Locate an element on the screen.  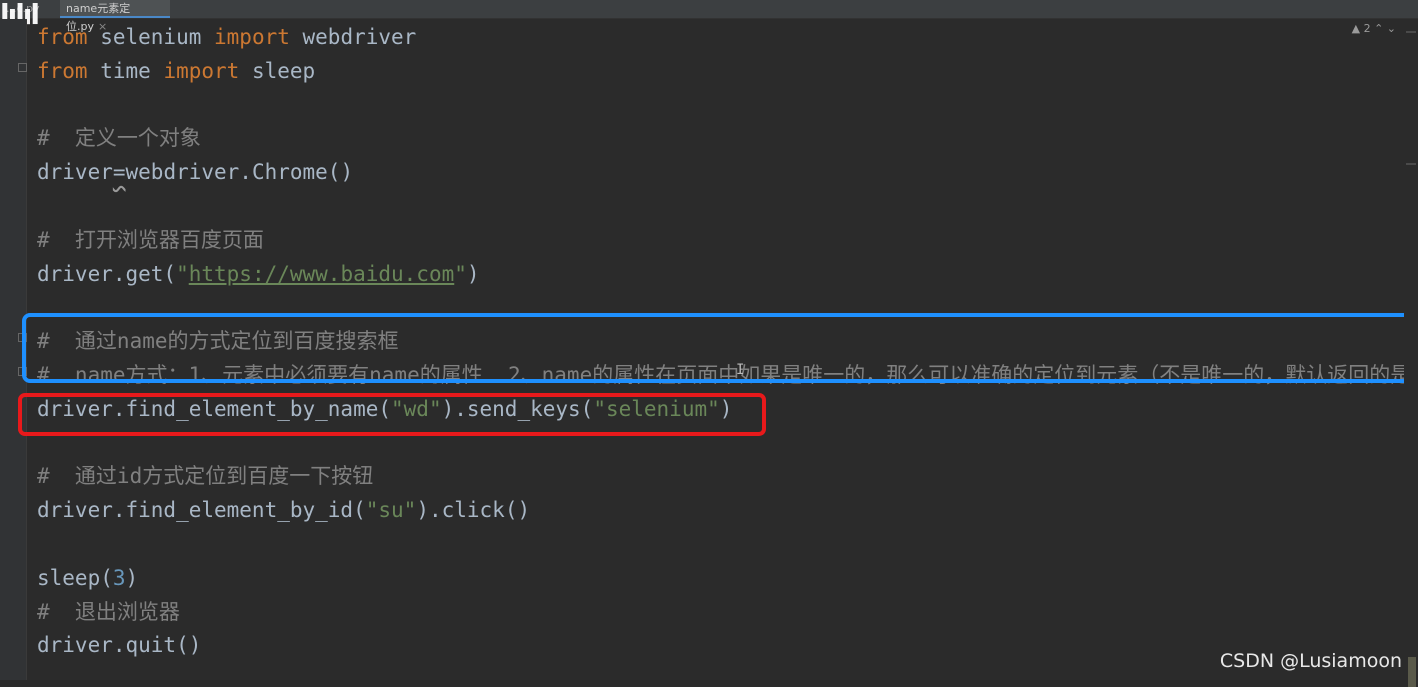
code-line: driver.get("https://www.baidu.com") is located at coordinates (258, 274).